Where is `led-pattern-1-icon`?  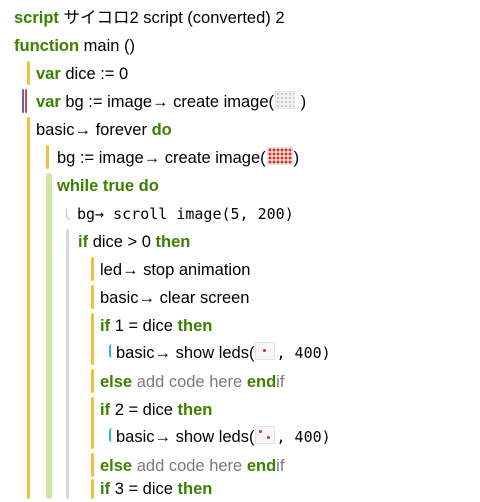
led-pattern-1-icon is located at coordinates (265, 351).